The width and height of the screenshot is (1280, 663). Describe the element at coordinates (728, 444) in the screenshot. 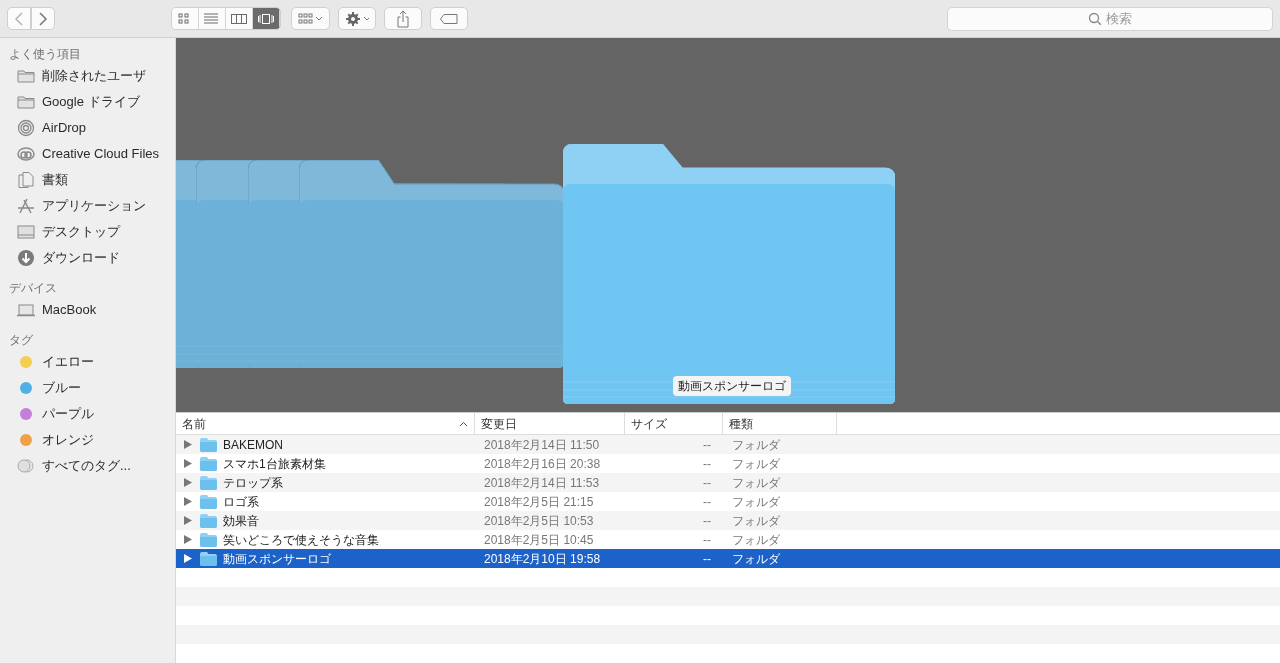

I see `file-row: BAKEMON 2018年2月14日 11:50 -- フォルダ` at that location.